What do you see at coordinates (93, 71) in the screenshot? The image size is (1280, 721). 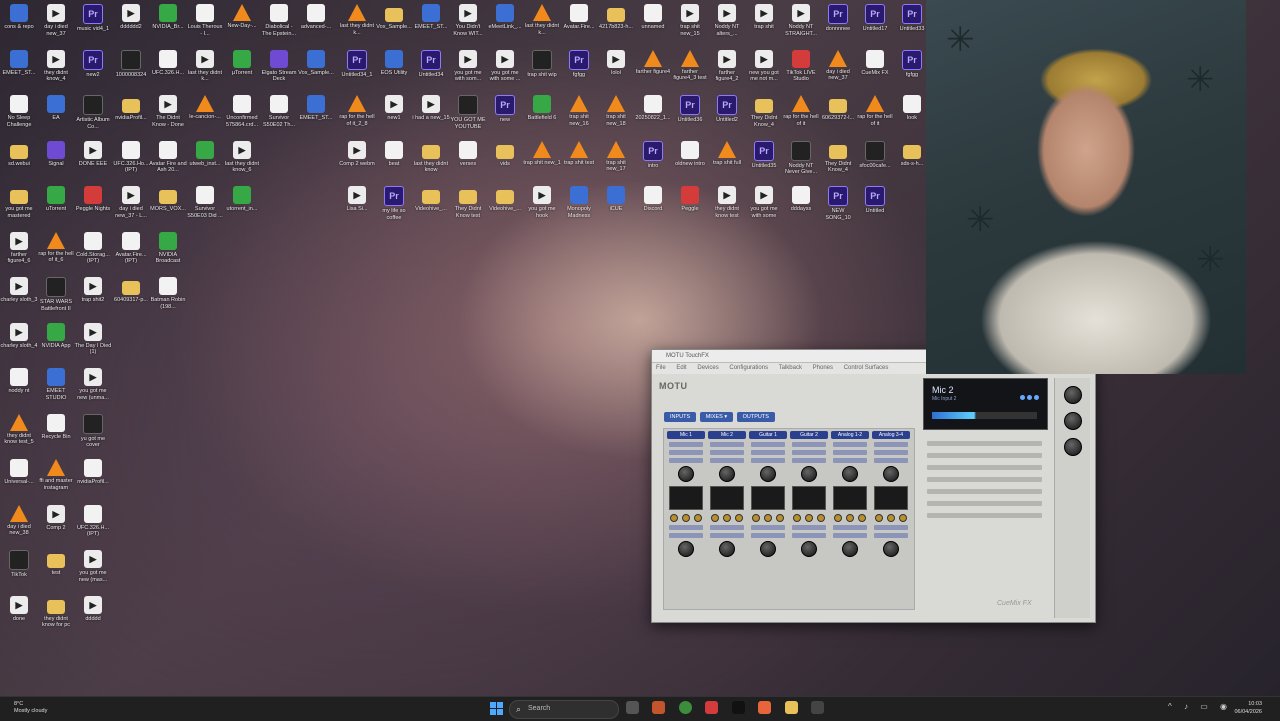 I see `desktop-icon: Pr new2` at bounding box center [93, 71].